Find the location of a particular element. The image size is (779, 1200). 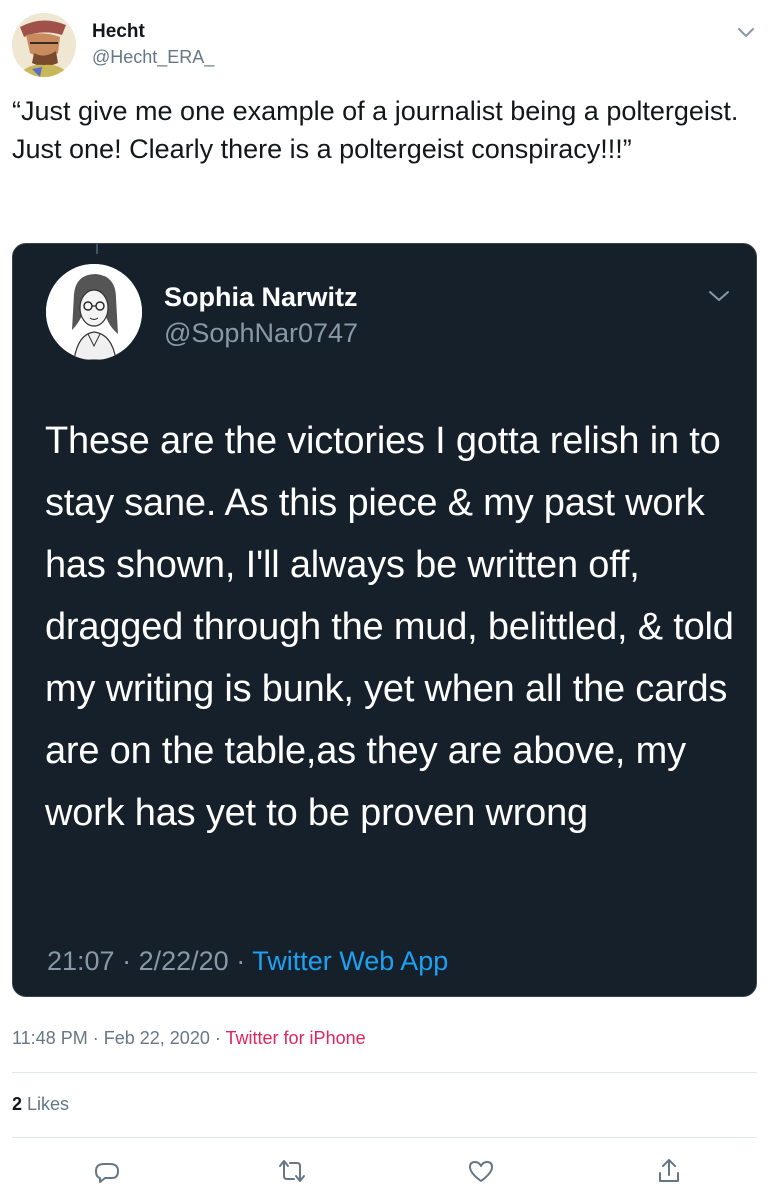

quoted-avatar-sketch is located at coordinates (94, 312).